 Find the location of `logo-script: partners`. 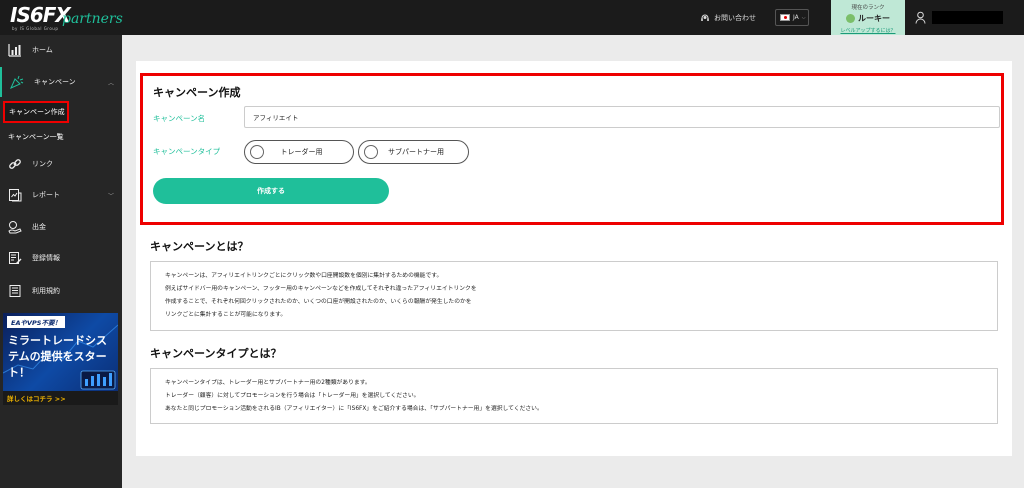

logo-script: partners is located at coordinates (92, 19).